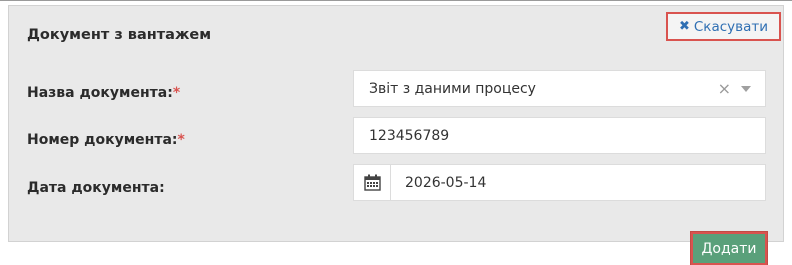 This screenshot has width=792, height=265. What do you see at coordinates (452, 88) in the screenshot?
I see `doc-name-value: Звіт з даними процесу` at bounding box center [452, 88].